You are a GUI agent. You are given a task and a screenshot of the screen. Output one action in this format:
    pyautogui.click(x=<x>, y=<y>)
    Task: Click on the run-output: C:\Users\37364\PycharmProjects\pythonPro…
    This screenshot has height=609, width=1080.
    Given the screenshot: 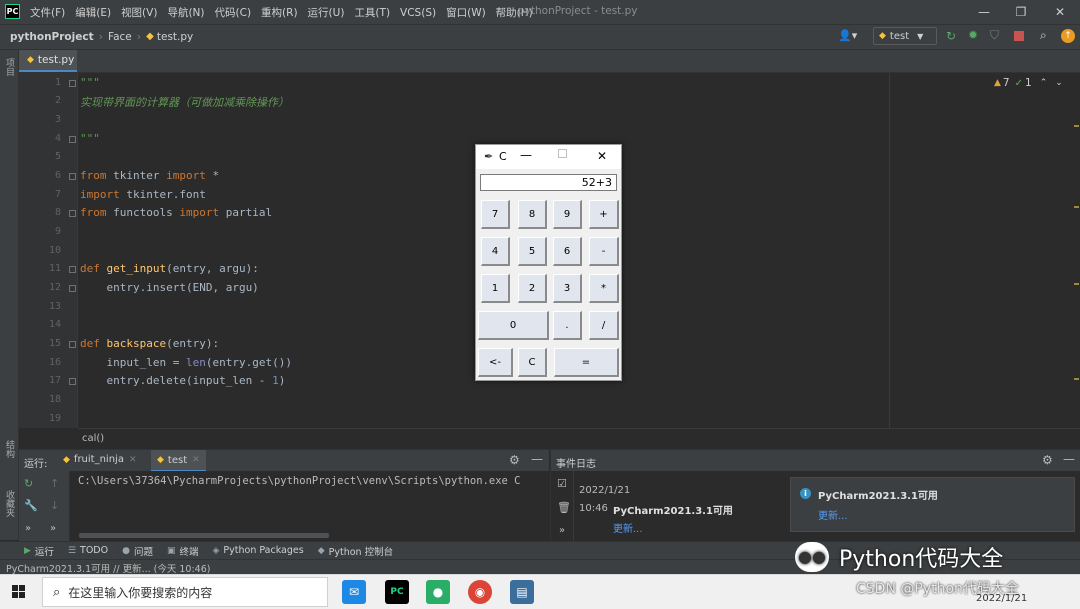 What is the action you would take?
    pyautogui.click(x=284, y=506)
    